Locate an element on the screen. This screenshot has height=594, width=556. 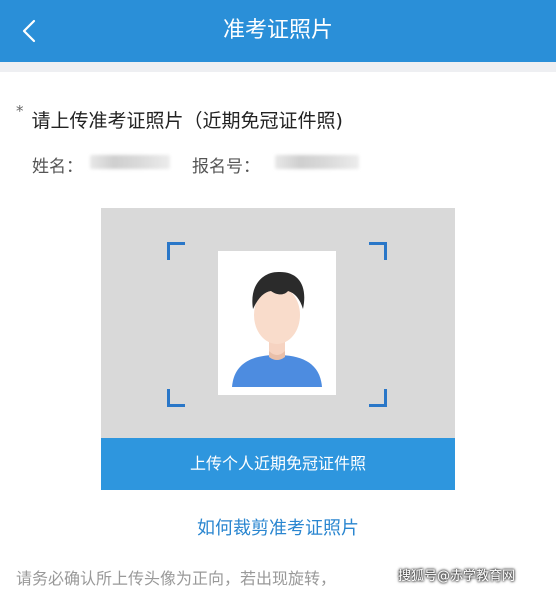
section-heading-text: 请上传准考证照片（近期免冠证件照) is located at coordinates (187, 121).